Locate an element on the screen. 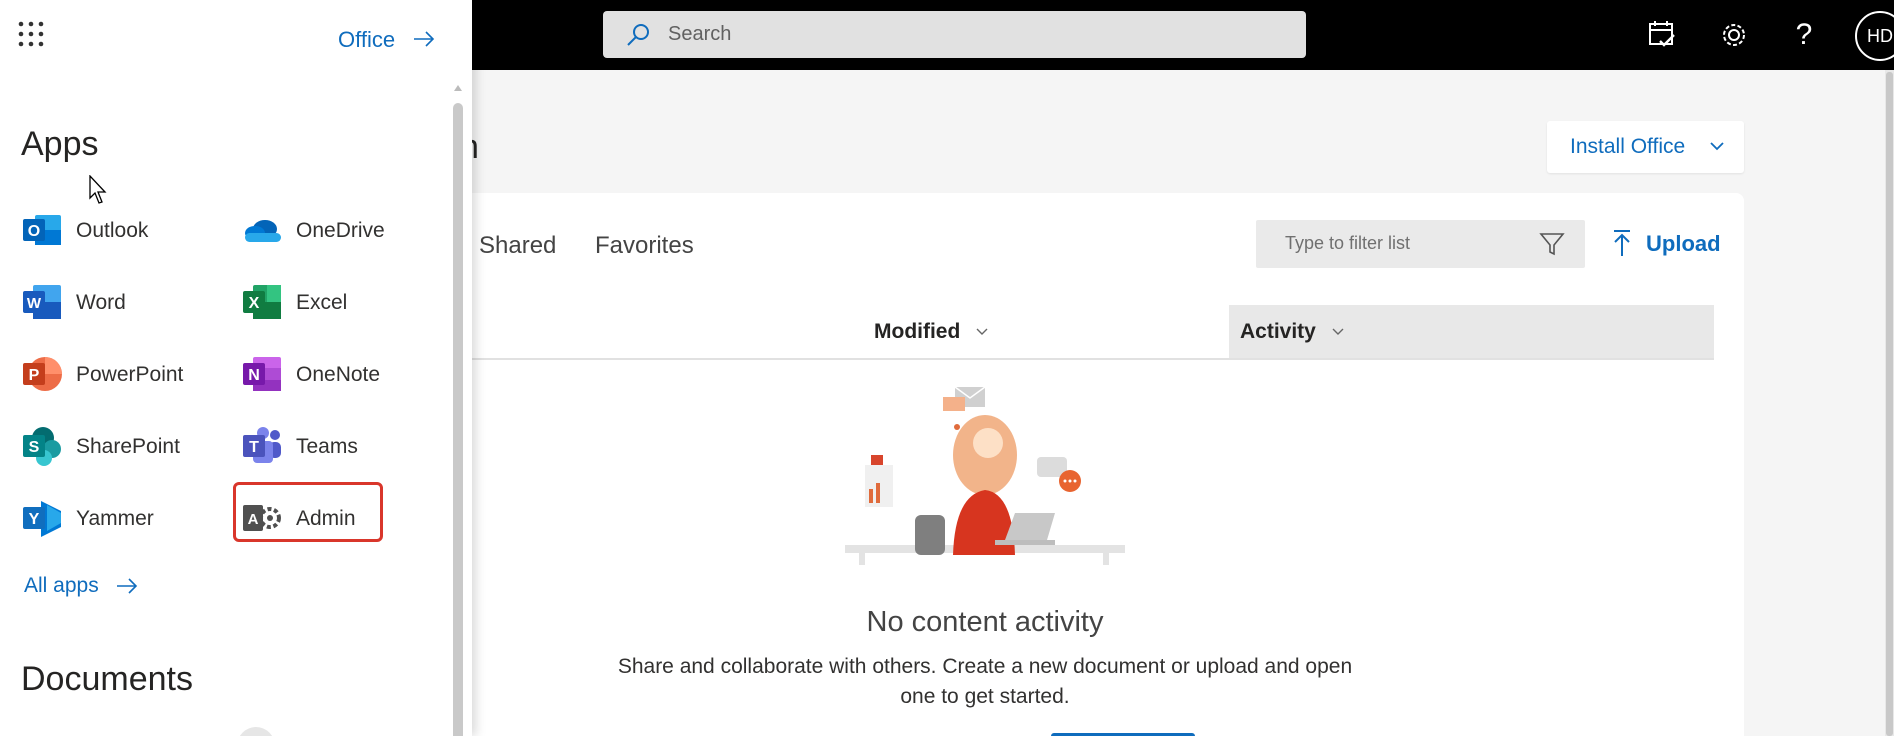 This screenshot has height=736, width=1894. install-office-label: Install Office is located at coordinates (1628, 146).